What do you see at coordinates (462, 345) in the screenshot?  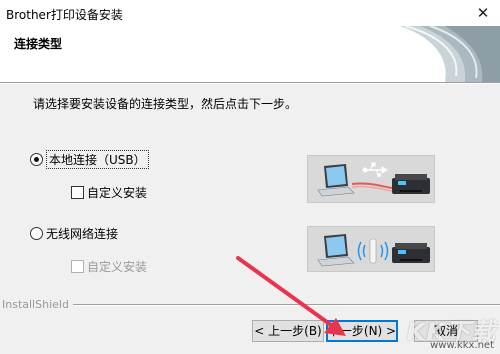 I see `watermark-url: www.kkx.net` at bounding box center [462, 345].